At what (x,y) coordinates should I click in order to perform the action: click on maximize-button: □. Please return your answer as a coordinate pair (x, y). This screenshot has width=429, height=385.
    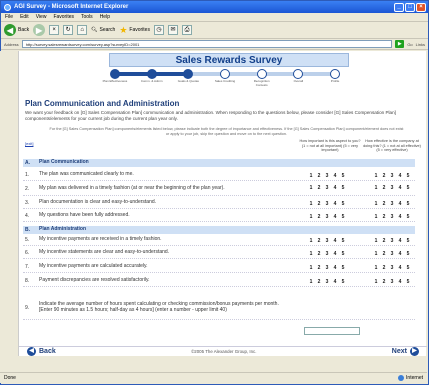
    Looking at the image, I should click on (410, 7).